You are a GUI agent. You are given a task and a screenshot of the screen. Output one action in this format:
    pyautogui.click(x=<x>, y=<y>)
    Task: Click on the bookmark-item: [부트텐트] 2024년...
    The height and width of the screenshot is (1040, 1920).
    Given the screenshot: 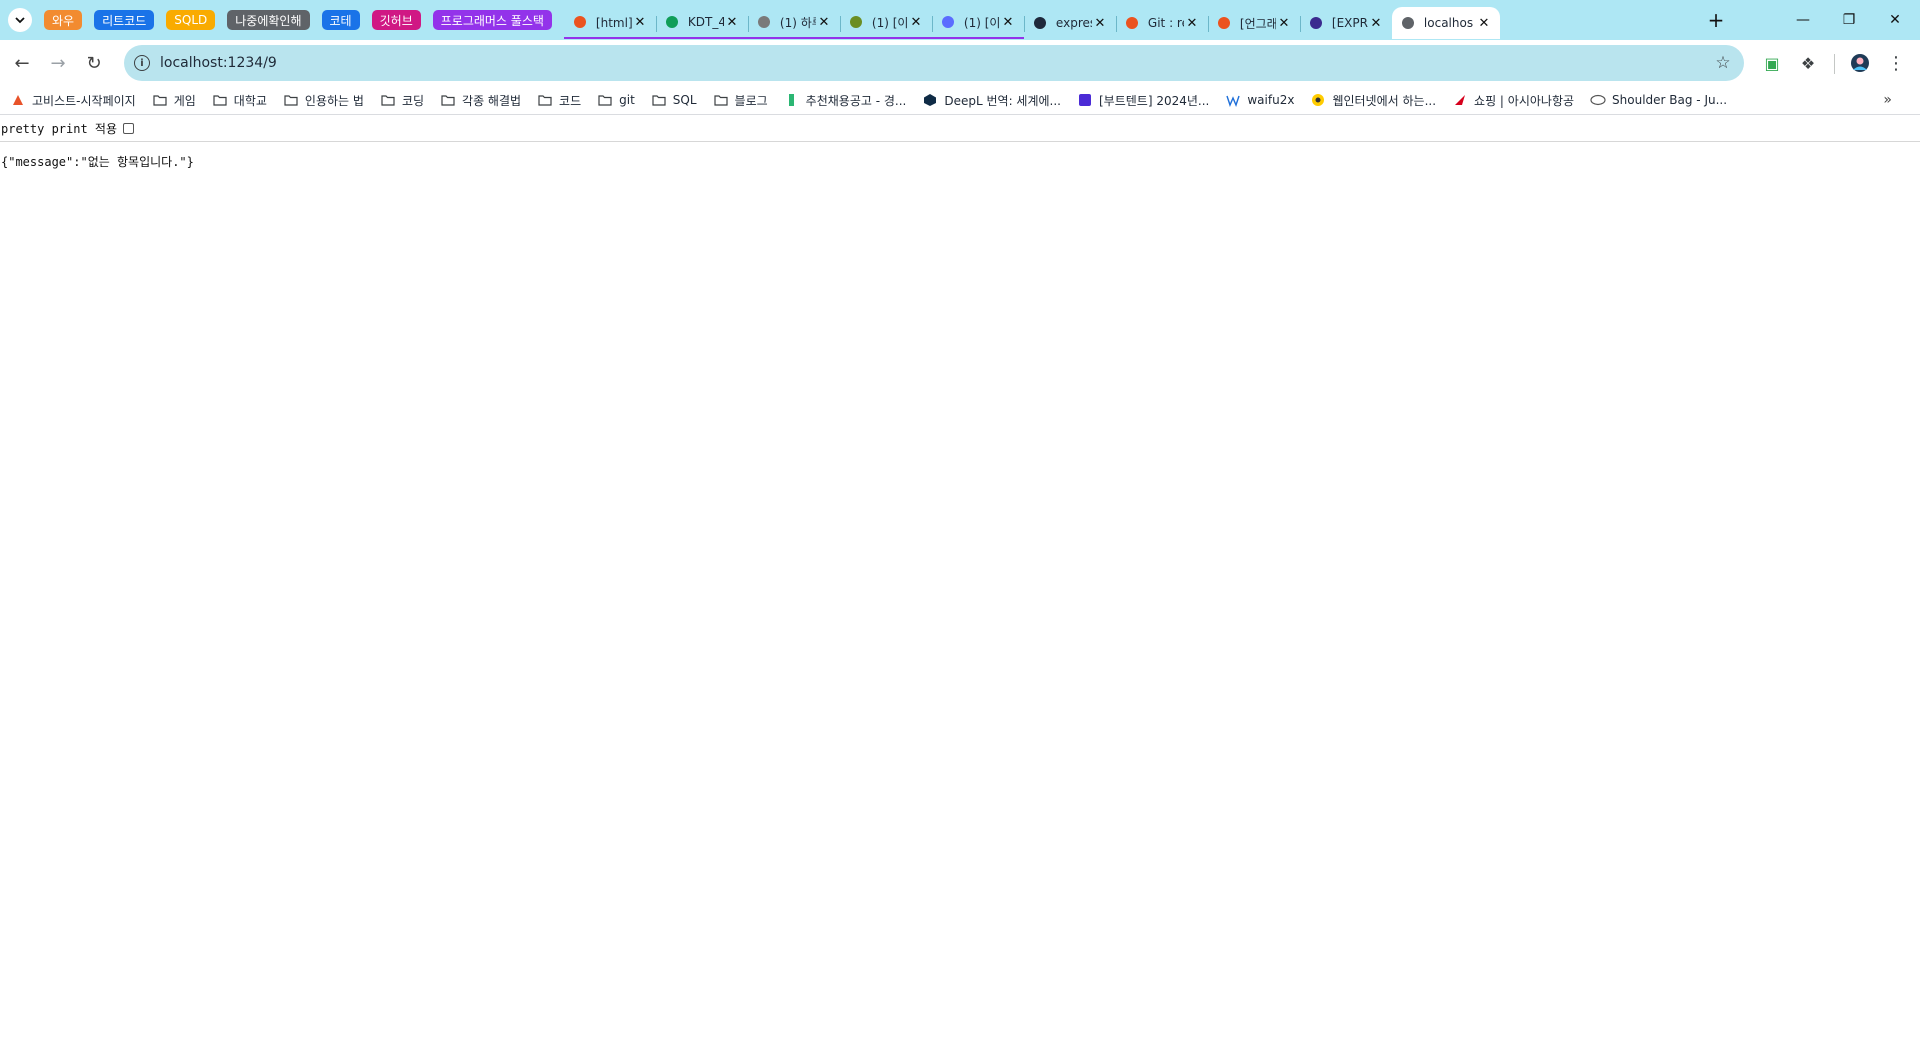 What is the action you would take?
    pyautogui.click(x=1143, y=100)
    